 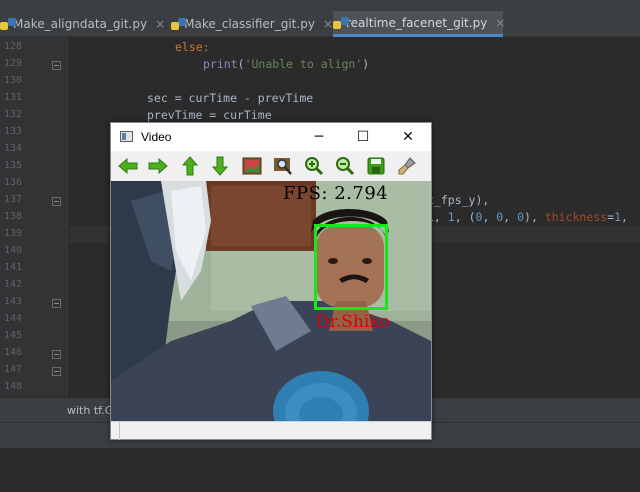 I want to click on line-number: 131, so click(x=12, y=97).